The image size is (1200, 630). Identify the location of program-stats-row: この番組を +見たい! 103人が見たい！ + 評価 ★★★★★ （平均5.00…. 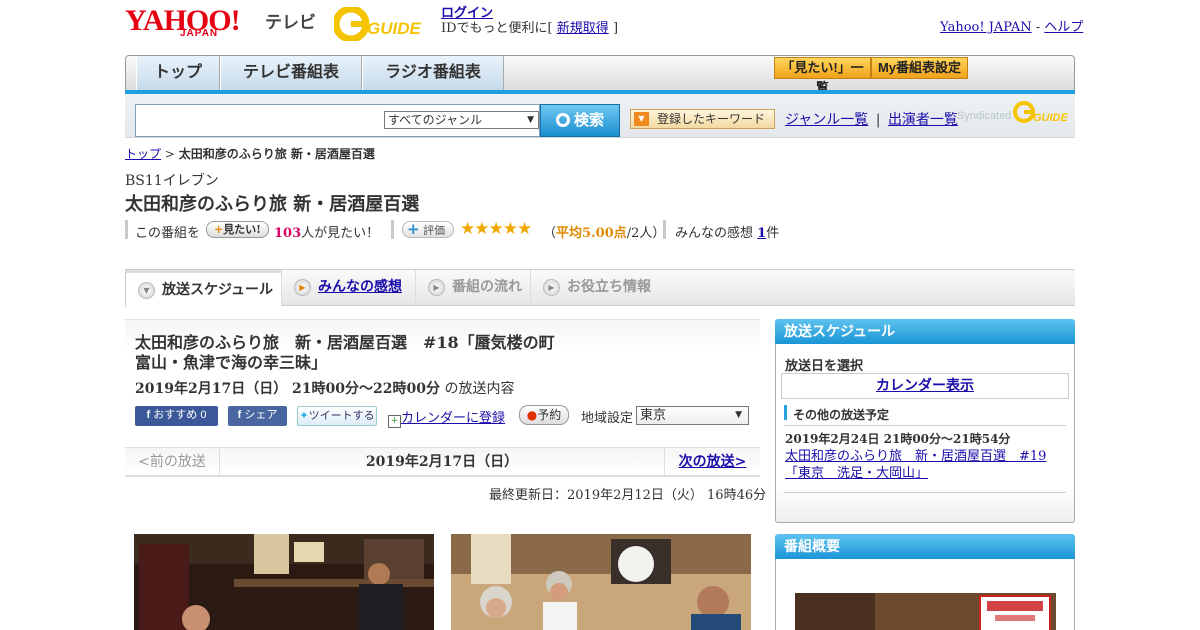
(475, 230).